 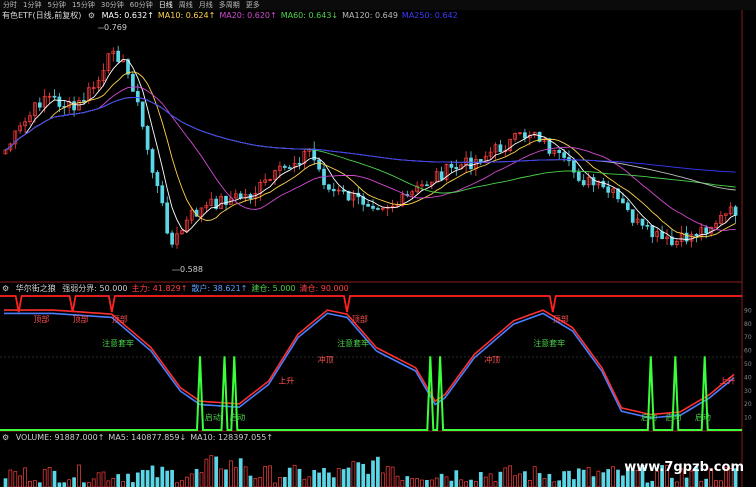 What do you see at coordinates (41, 15) in the screenshot?
I see `symbol-label: 有色ETF(日线,前复权)` at bounding box center [41, 15].